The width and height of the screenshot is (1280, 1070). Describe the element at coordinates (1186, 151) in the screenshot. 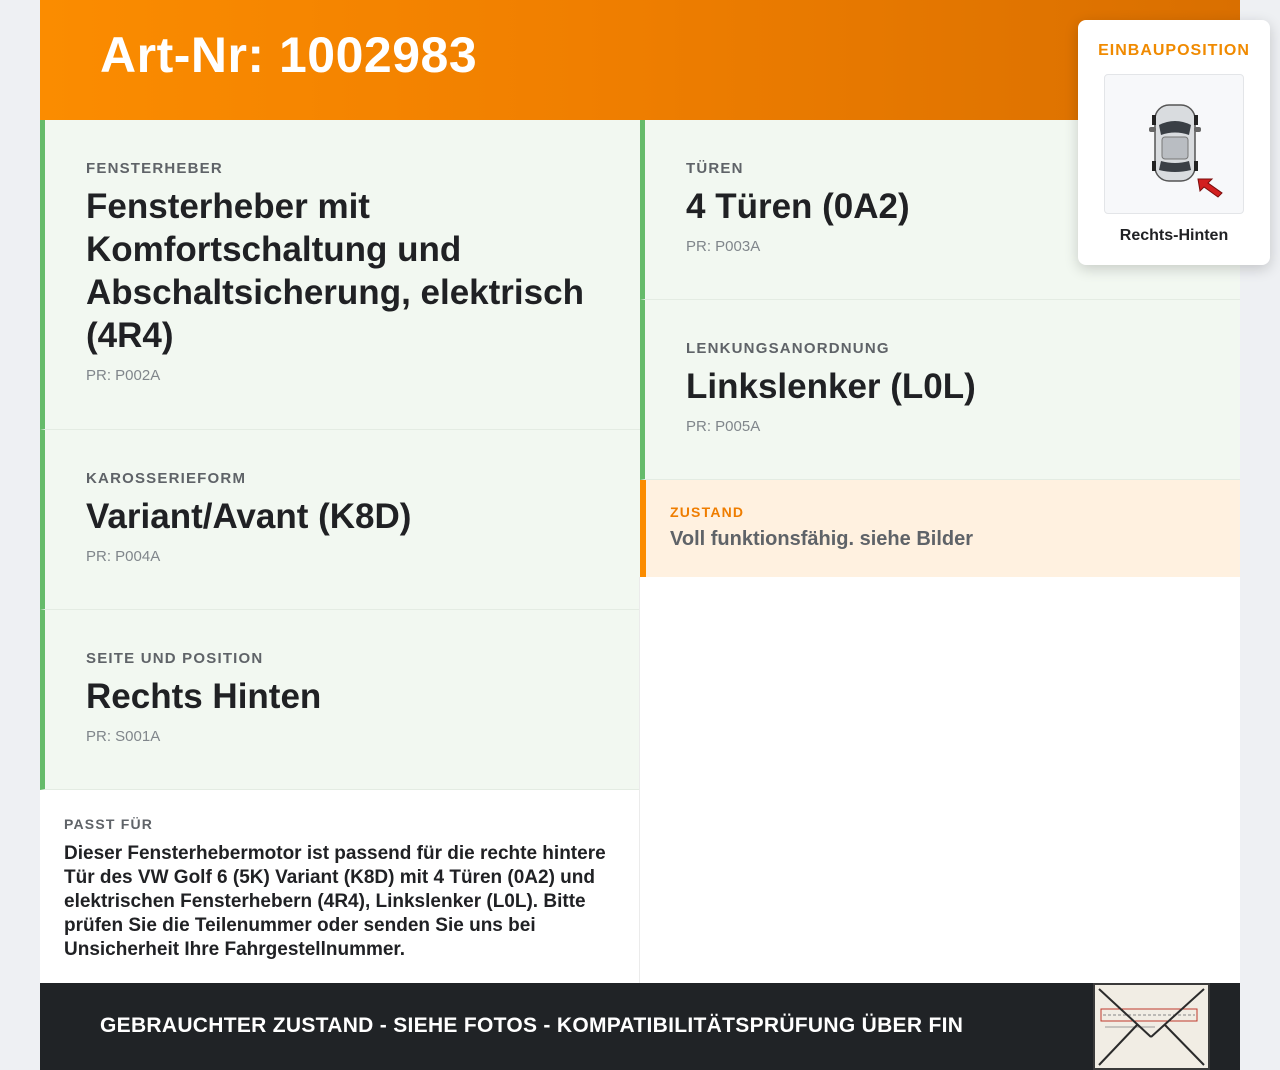

I see `car-top-view-icon` at that location.